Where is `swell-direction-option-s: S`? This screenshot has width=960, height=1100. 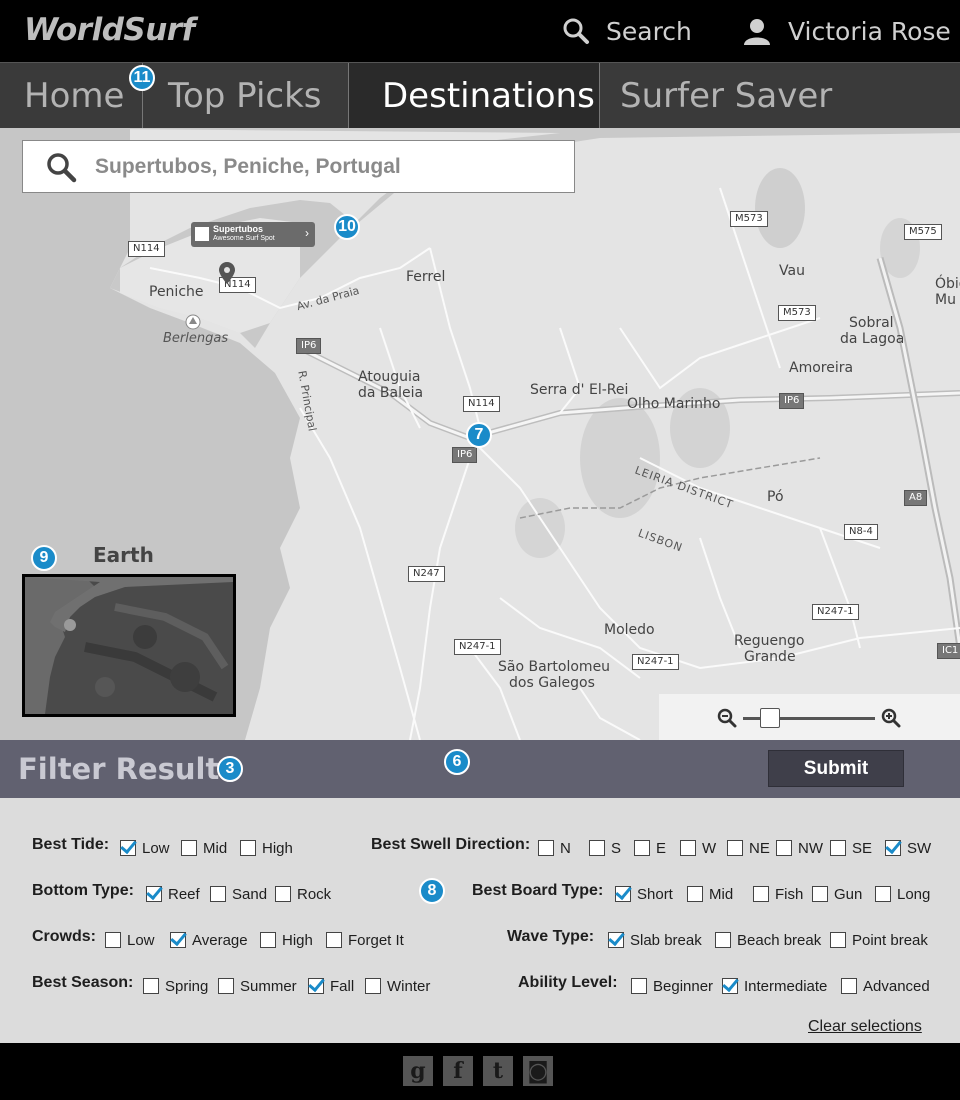 swell-direction-option-s: S is located at coordinates (605, 848).